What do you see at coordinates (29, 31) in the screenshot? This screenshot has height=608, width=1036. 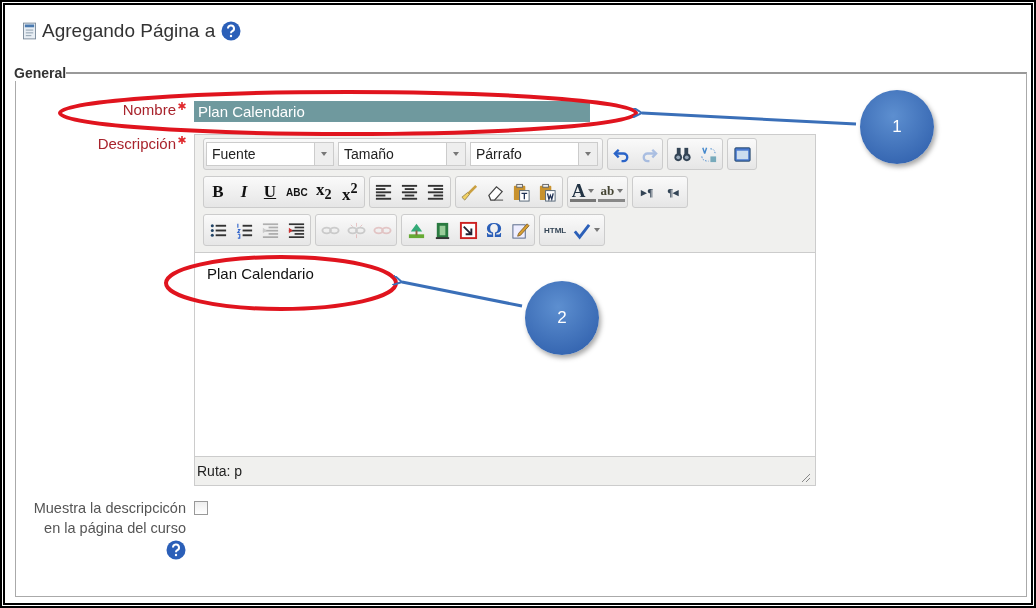 I see `page-icon` at bounding box center [29, 31].